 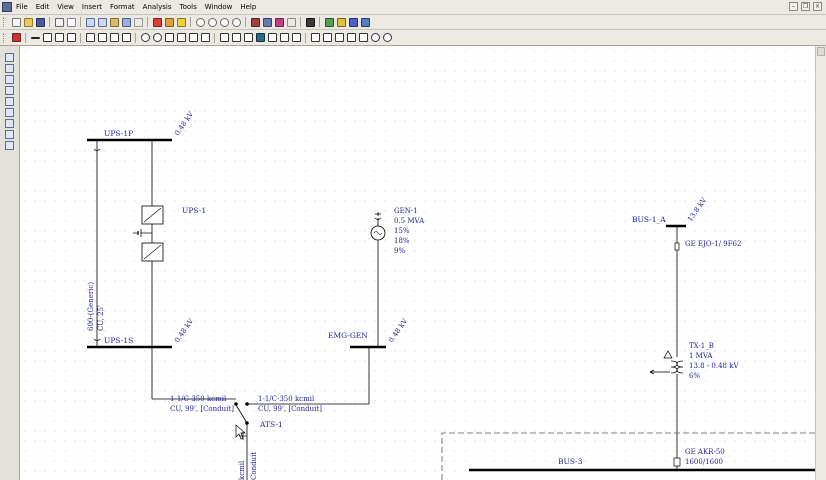 What do you see at coordinates (219, 7) in the screenshot?
I see `menu-window: Window` at bounding box center [219, 7].